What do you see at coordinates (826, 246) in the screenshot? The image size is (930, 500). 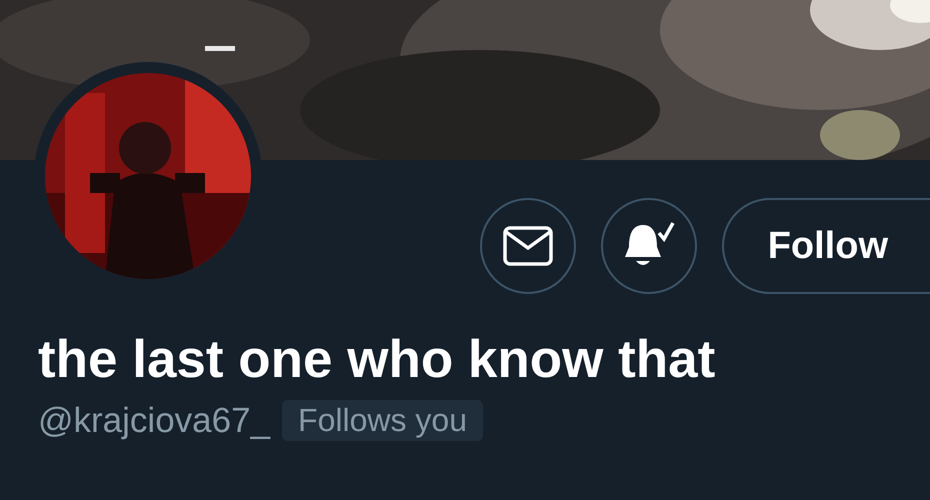 I see `follow-button: Follow` at bounding box center [826, 246].